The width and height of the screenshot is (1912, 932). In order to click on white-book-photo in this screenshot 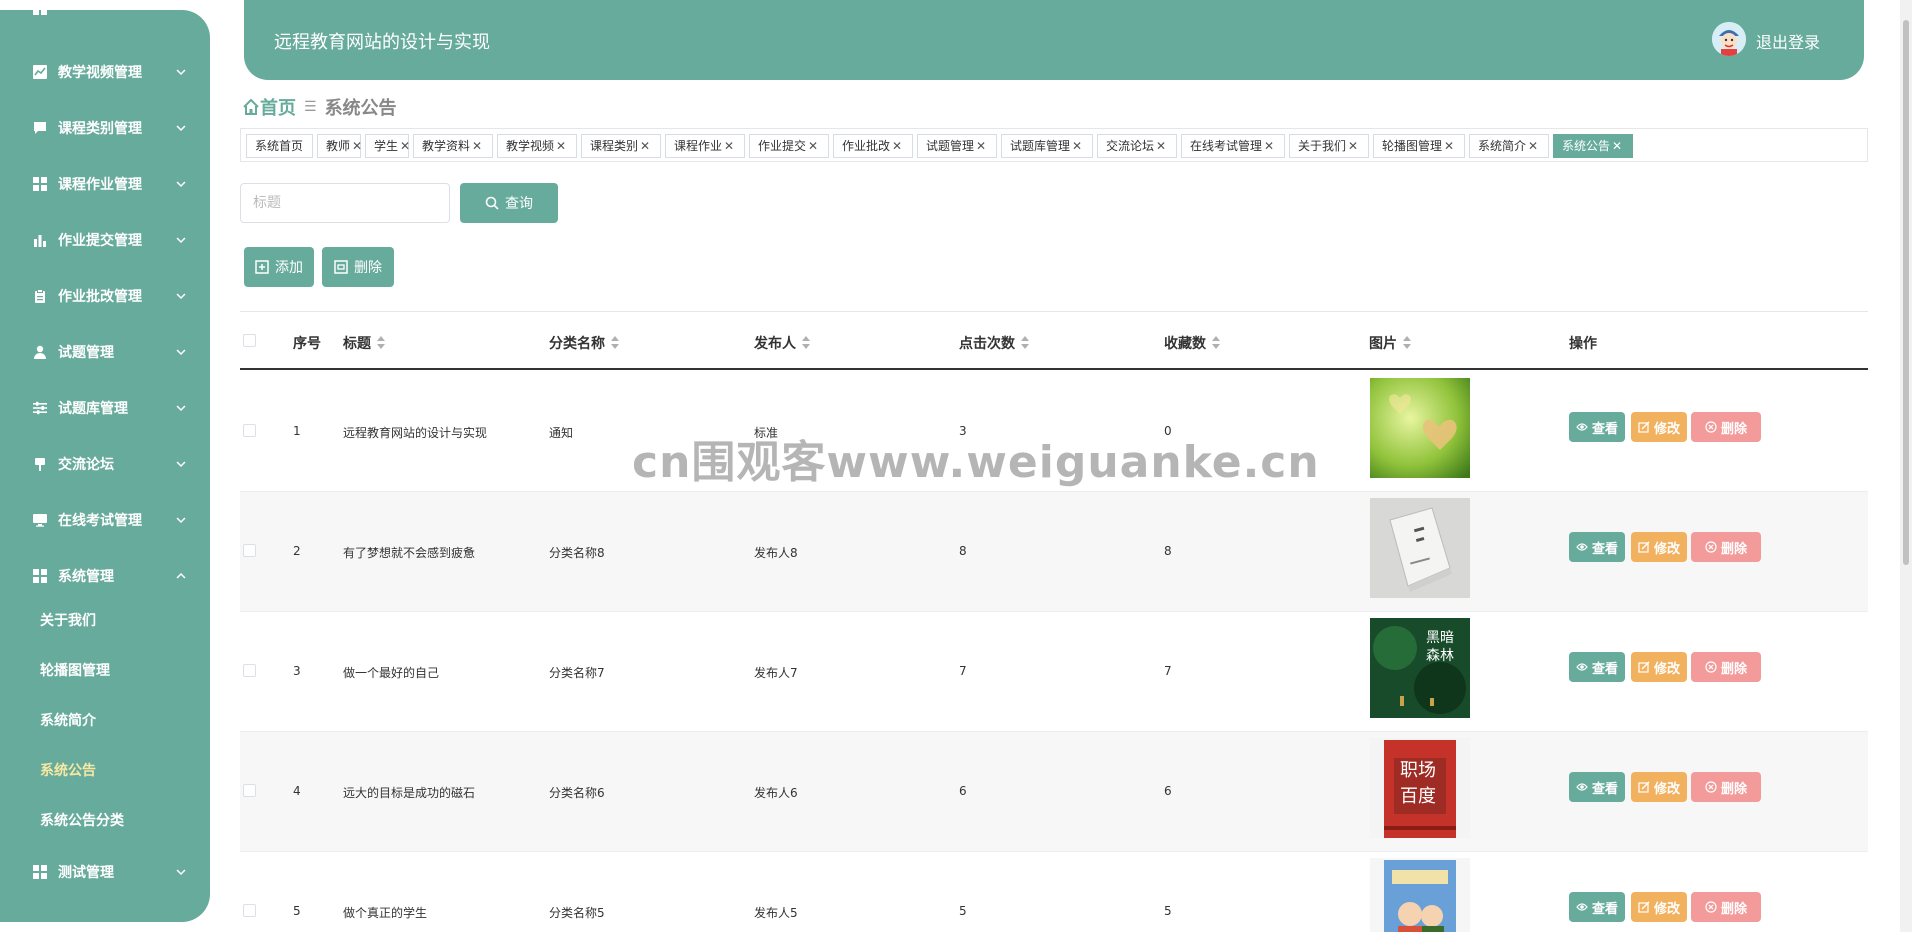, I will do `click(1420, 548)`.